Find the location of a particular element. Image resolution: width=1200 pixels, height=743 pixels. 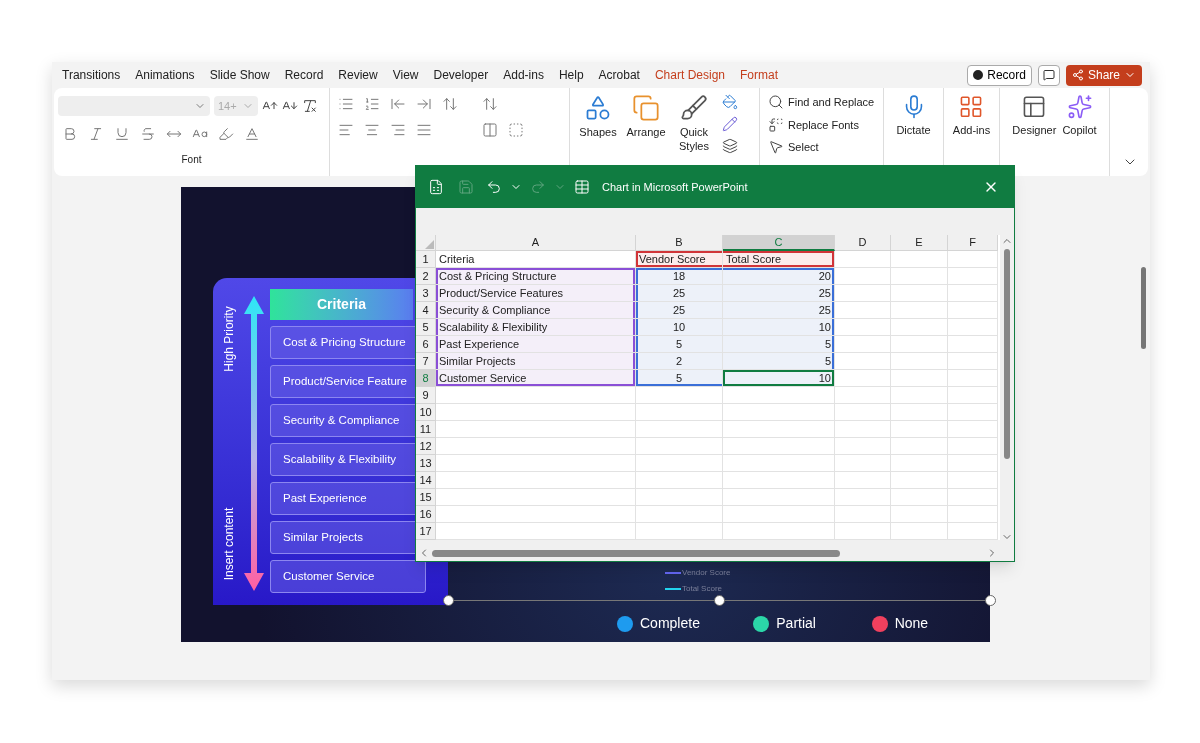

row-header: 10 is located at coordinates (426, 412).